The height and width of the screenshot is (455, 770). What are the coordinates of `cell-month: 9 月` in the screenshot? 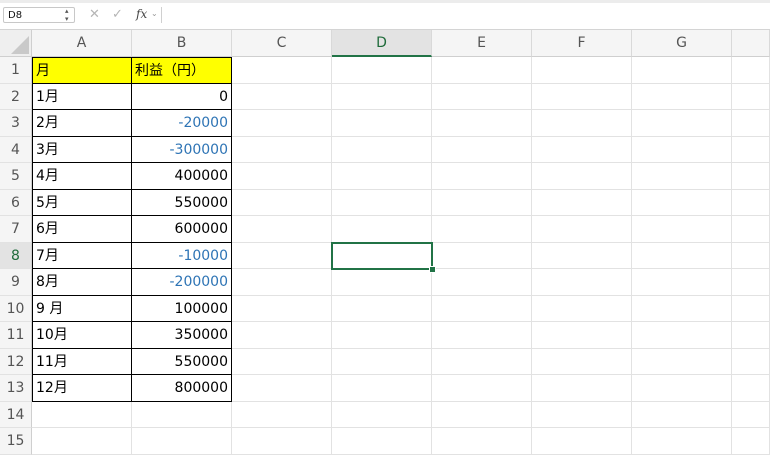 It's located at (82, 308).